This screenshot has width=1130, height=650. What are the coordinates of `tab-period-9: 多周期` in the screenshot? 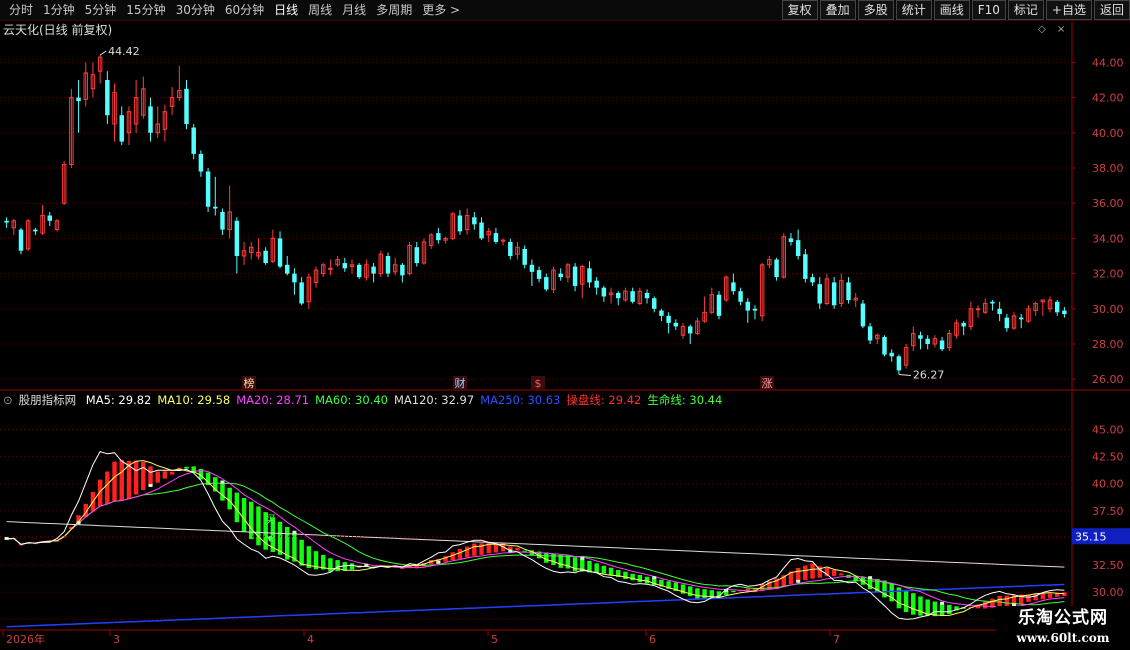 It's located at (394, 10).